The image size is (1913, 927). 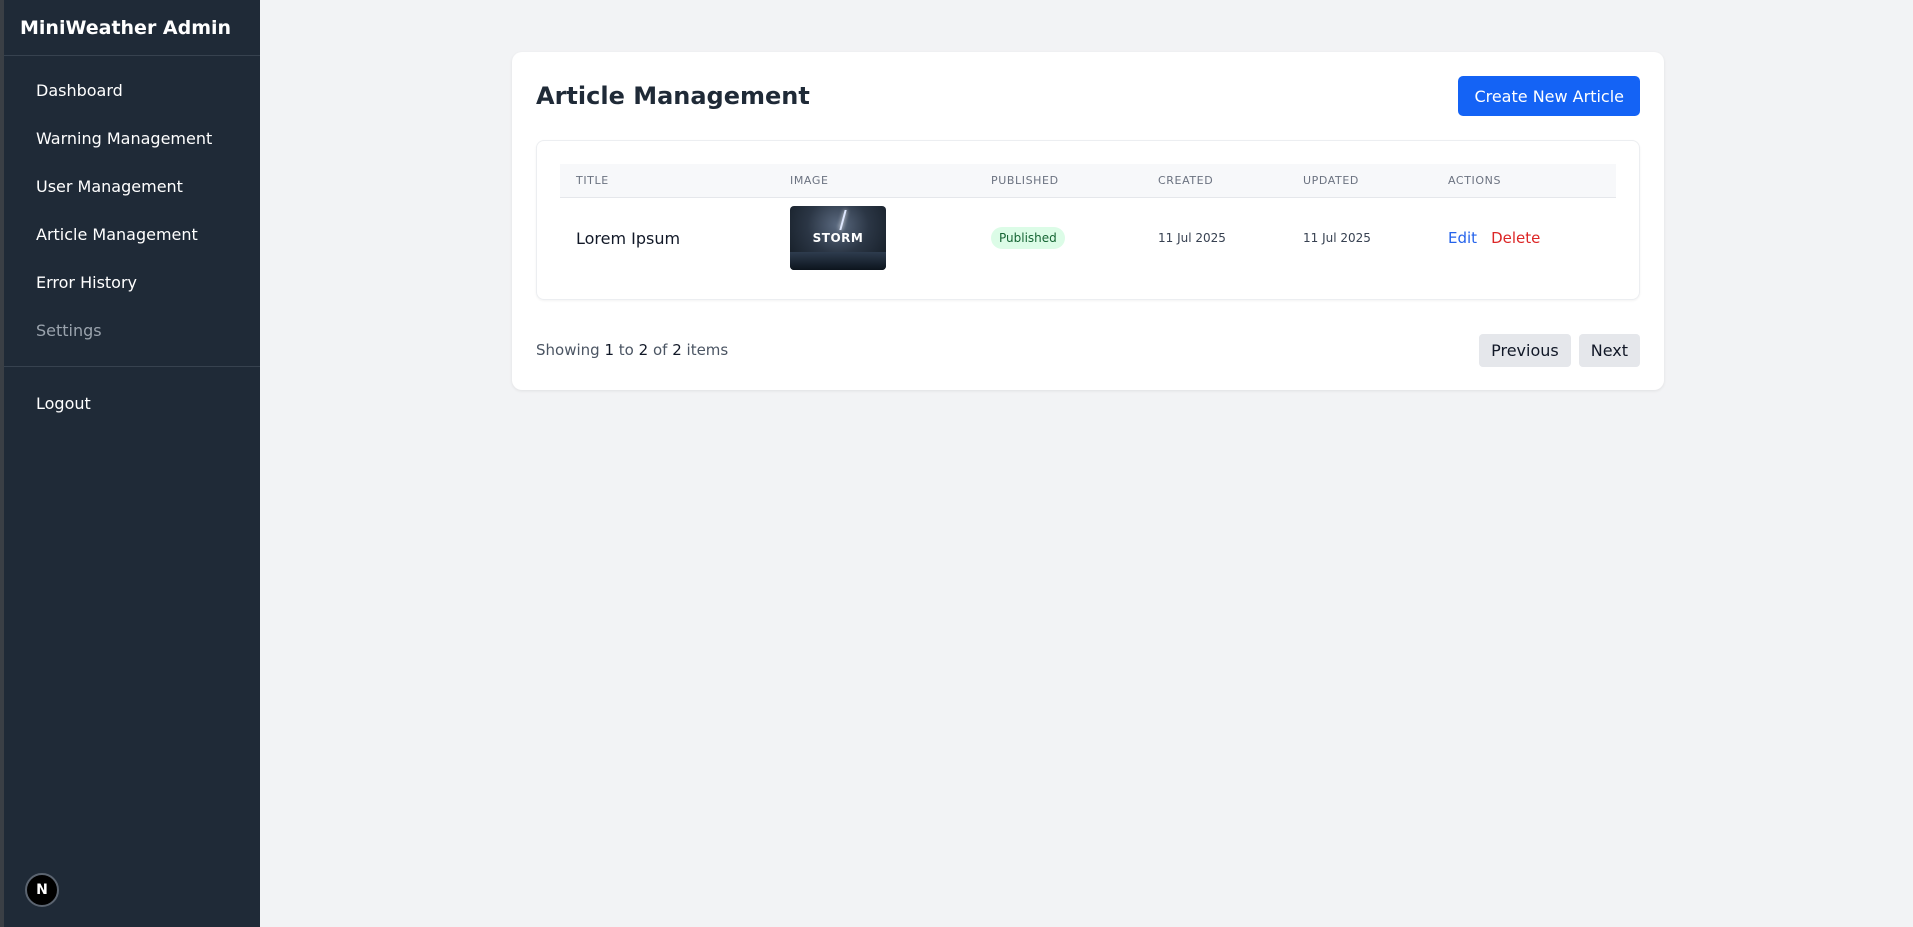 What do you see at coordinates (132, 90) in the screenshot?
I see `sidebar-item-dashboard: Dashboard` at bounding box center [132, 90].